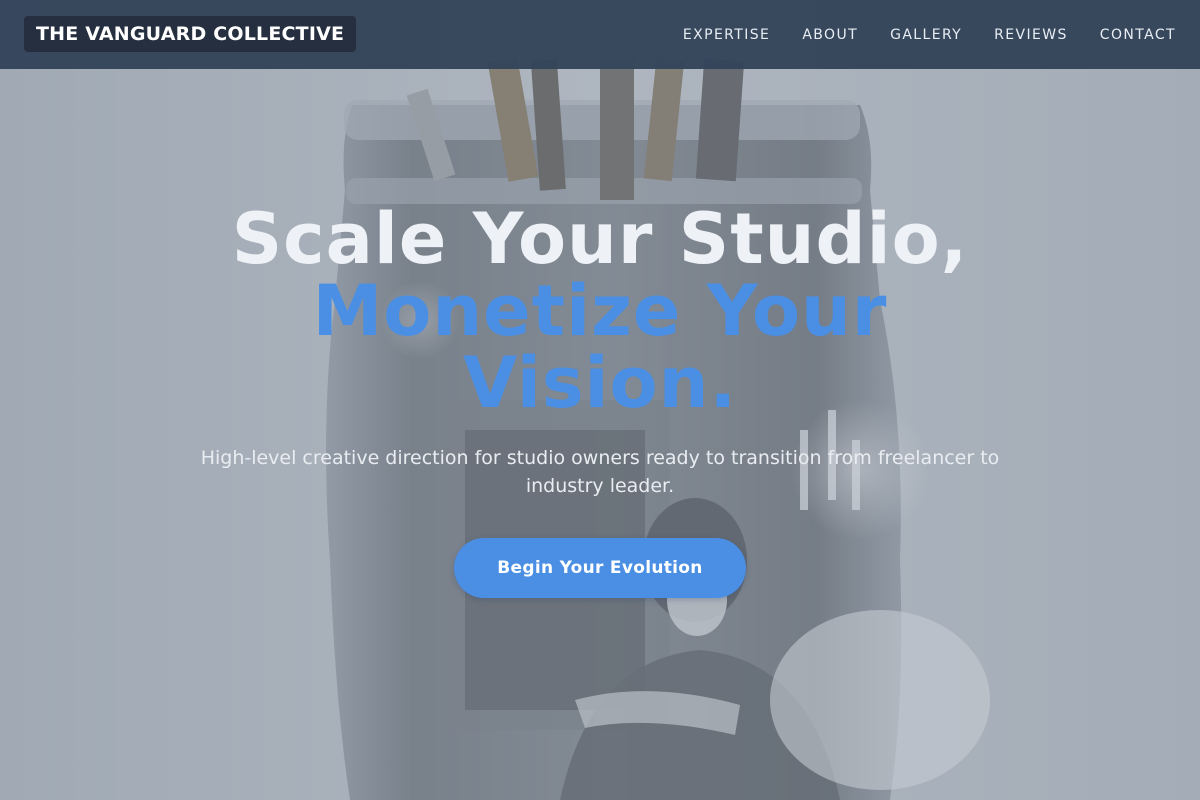  What do you see at coordinates (830, 35) in the screenshot?
I see `nav-link-about: ABOUT` at bounding box center [830, 35].